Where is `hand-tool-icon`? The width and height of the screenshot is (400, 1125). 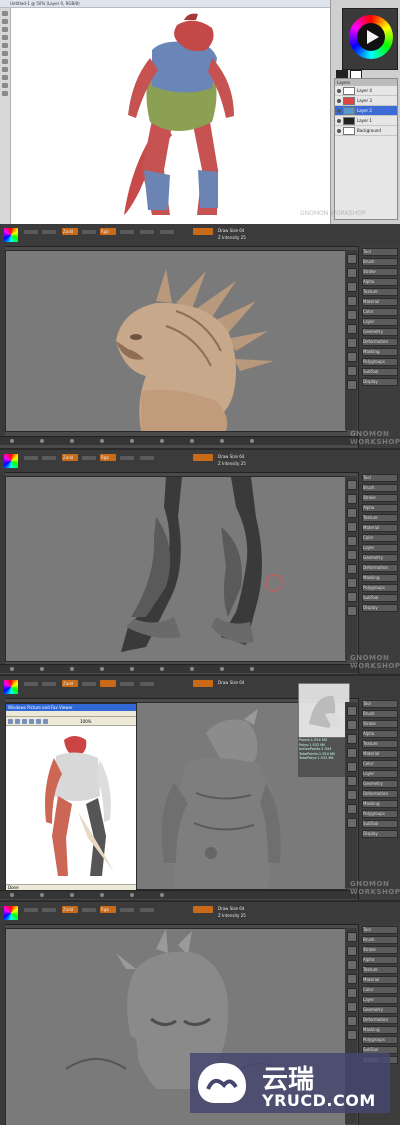
hand-tool-icon is located at coordinates (5, 85).